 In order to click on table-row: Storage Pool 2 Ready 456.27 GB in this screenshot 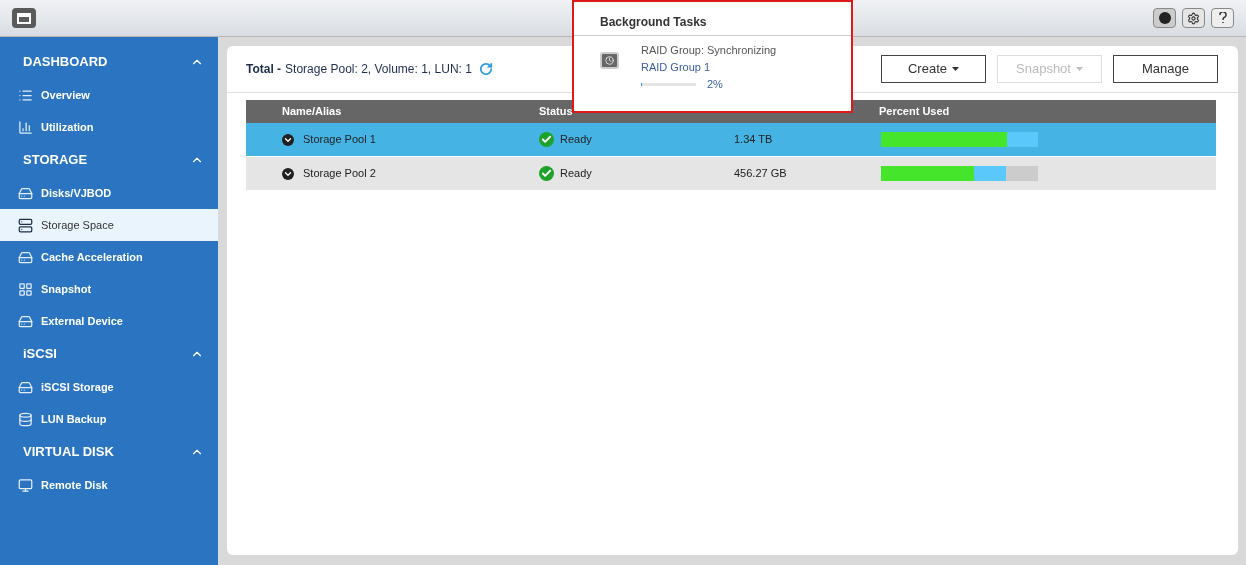, I will do `click(731, 173)`.